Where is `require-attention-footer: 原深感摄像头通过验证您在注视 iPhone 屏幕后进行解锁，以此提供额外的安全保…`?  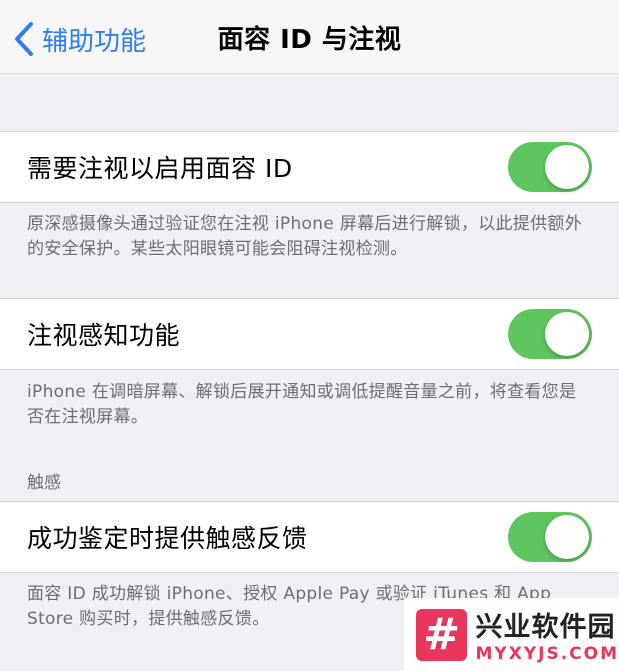
require-attention-footer: 原深感摄像头通过验证您在注视 iPhone 屏幕后进行解锁，以此提供额外的安全保… is located at coordinates (304, 236).